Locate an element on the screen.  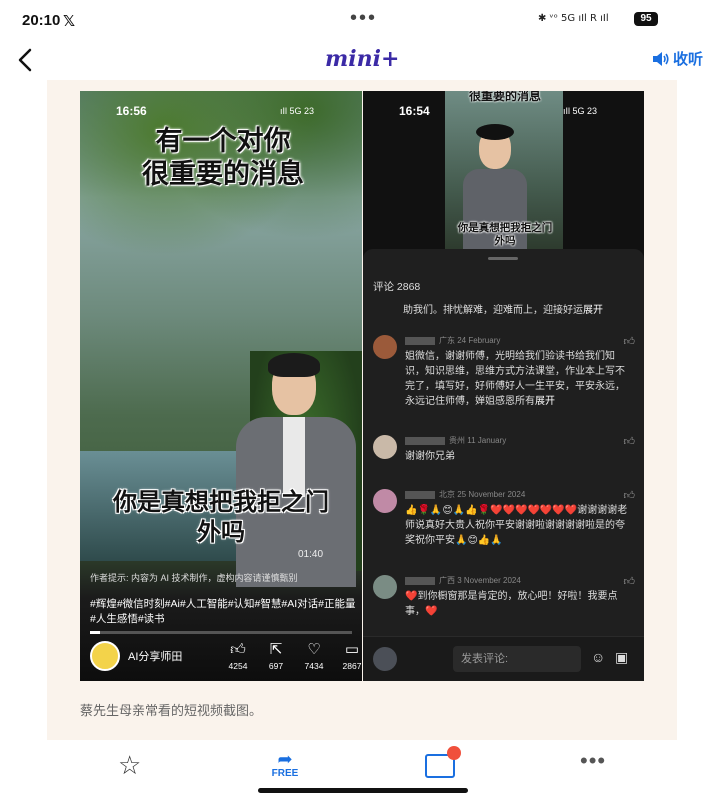
truncated-comment: 助我们。排忧解难，迎难而上，迎接好运展开 is located at coordinates (503, 310).